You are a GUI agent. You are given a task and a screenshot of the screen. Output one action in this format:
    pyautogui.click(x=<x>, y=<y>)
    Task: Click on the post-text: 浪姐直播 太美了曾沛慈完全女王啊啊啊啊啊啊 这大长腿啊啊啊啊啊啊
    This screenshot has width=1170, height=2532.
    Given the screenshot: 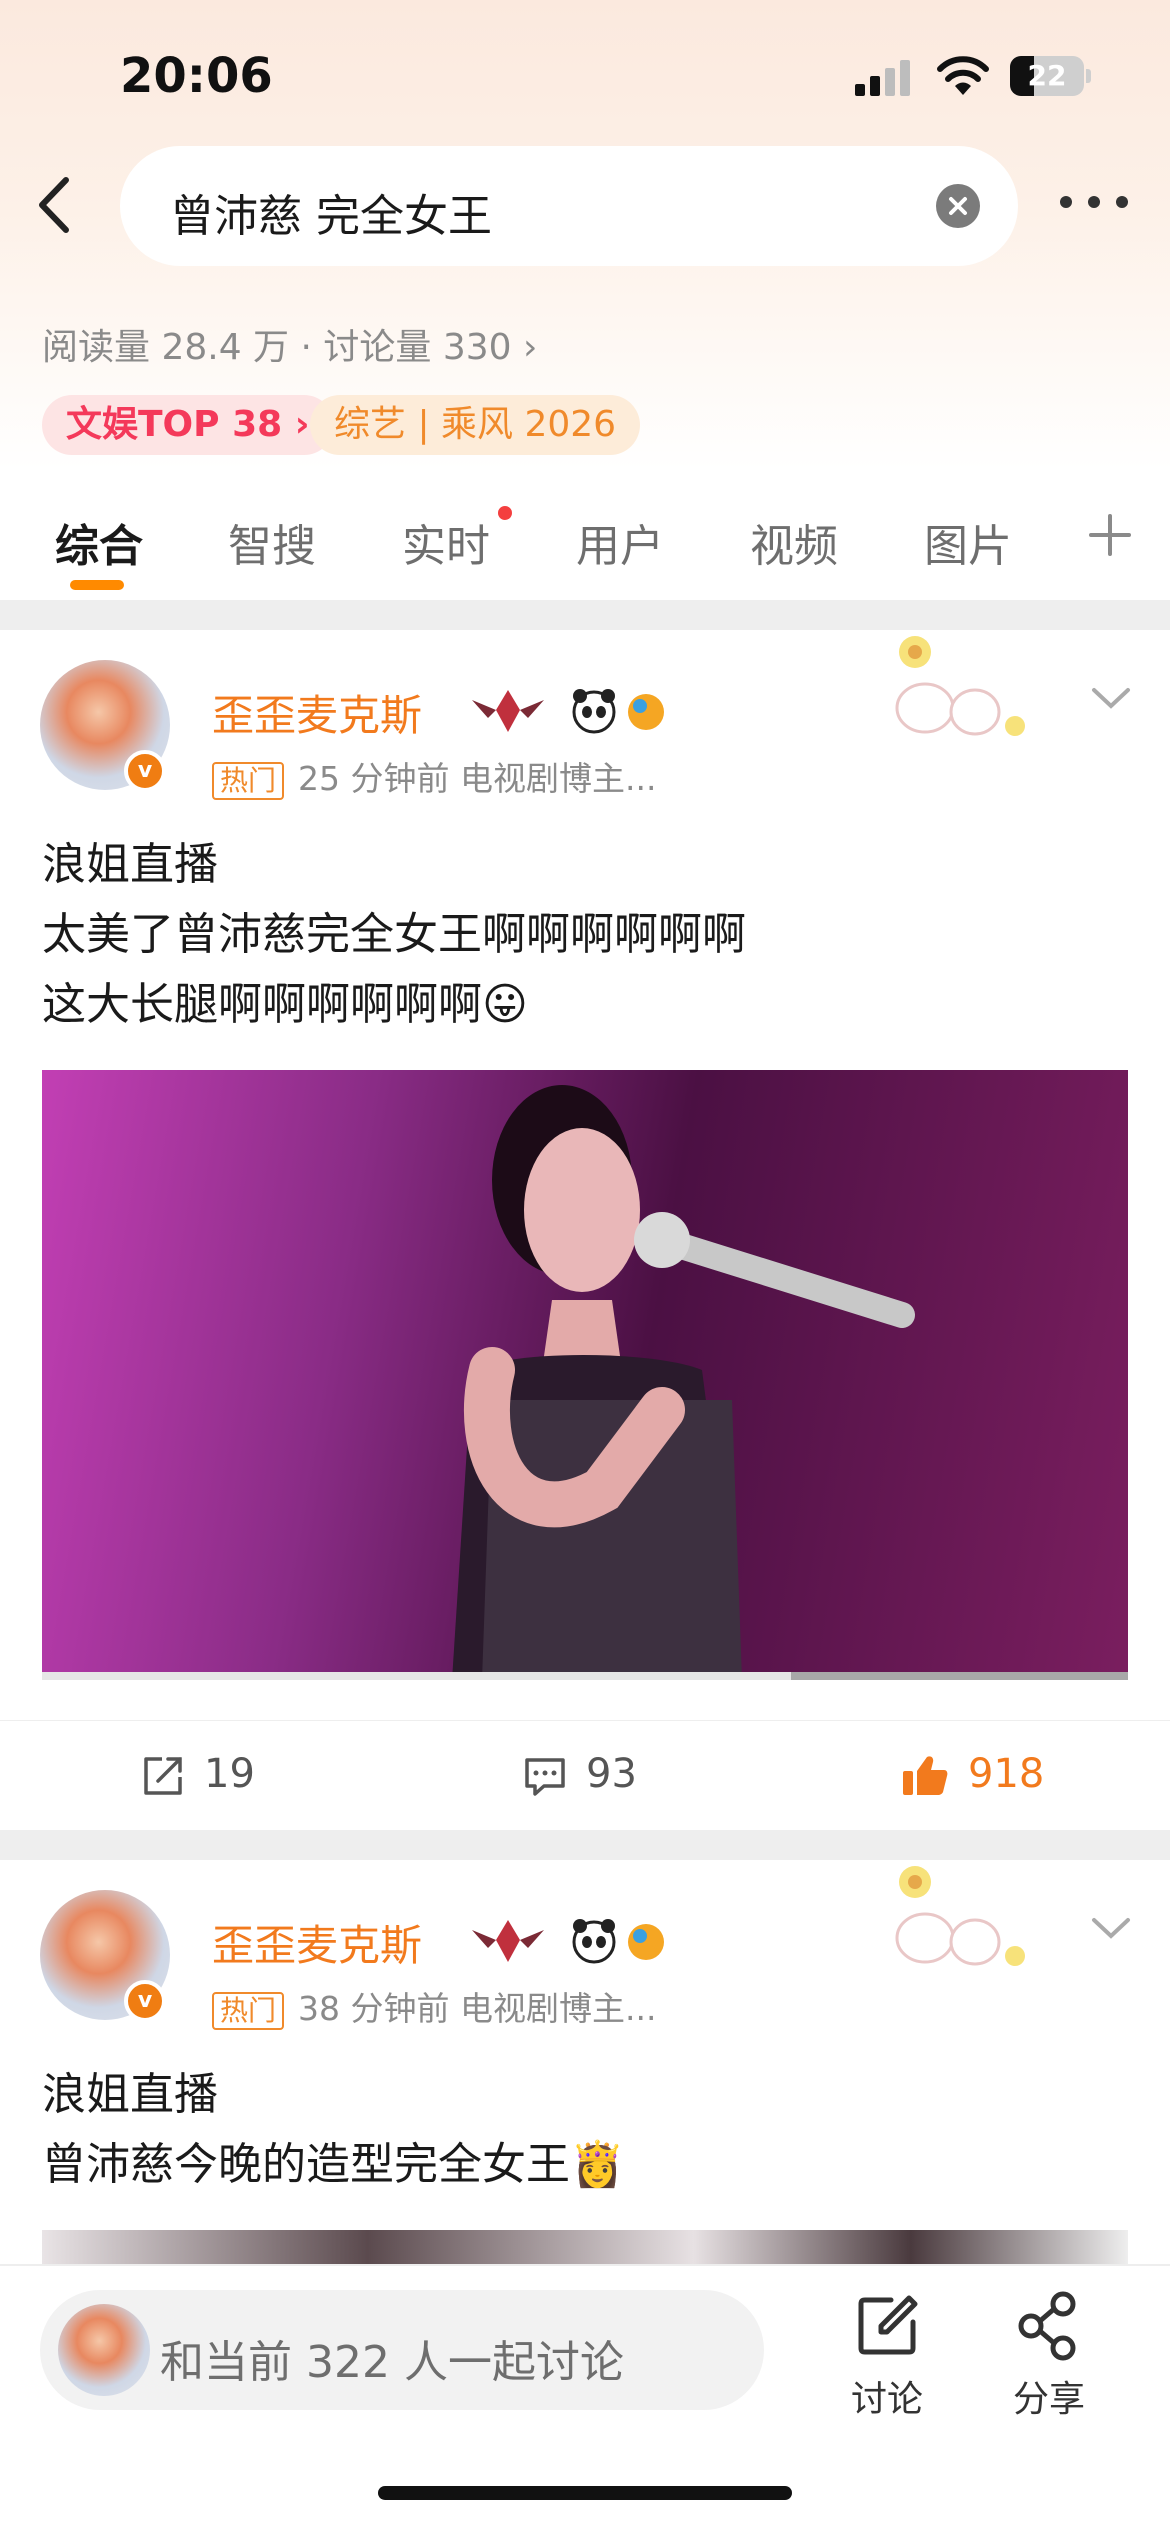 What is the action you would take?
    pyautogui.click(x=394, y=934)
    